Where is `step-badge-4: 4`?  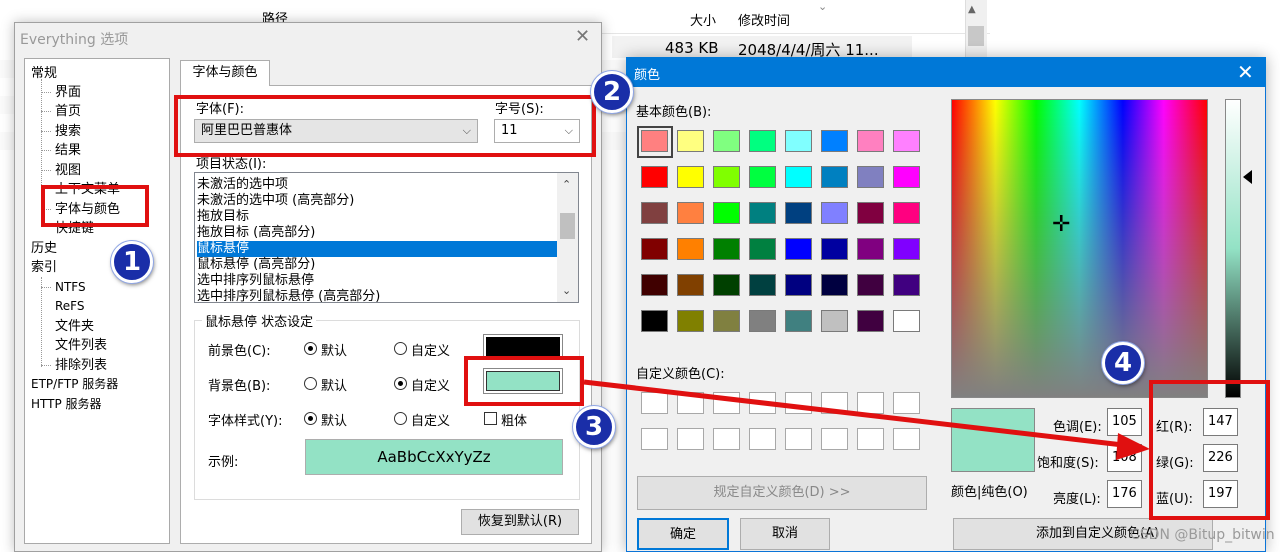 step-badge-4: 4 is located at coordinates (1123, 363).